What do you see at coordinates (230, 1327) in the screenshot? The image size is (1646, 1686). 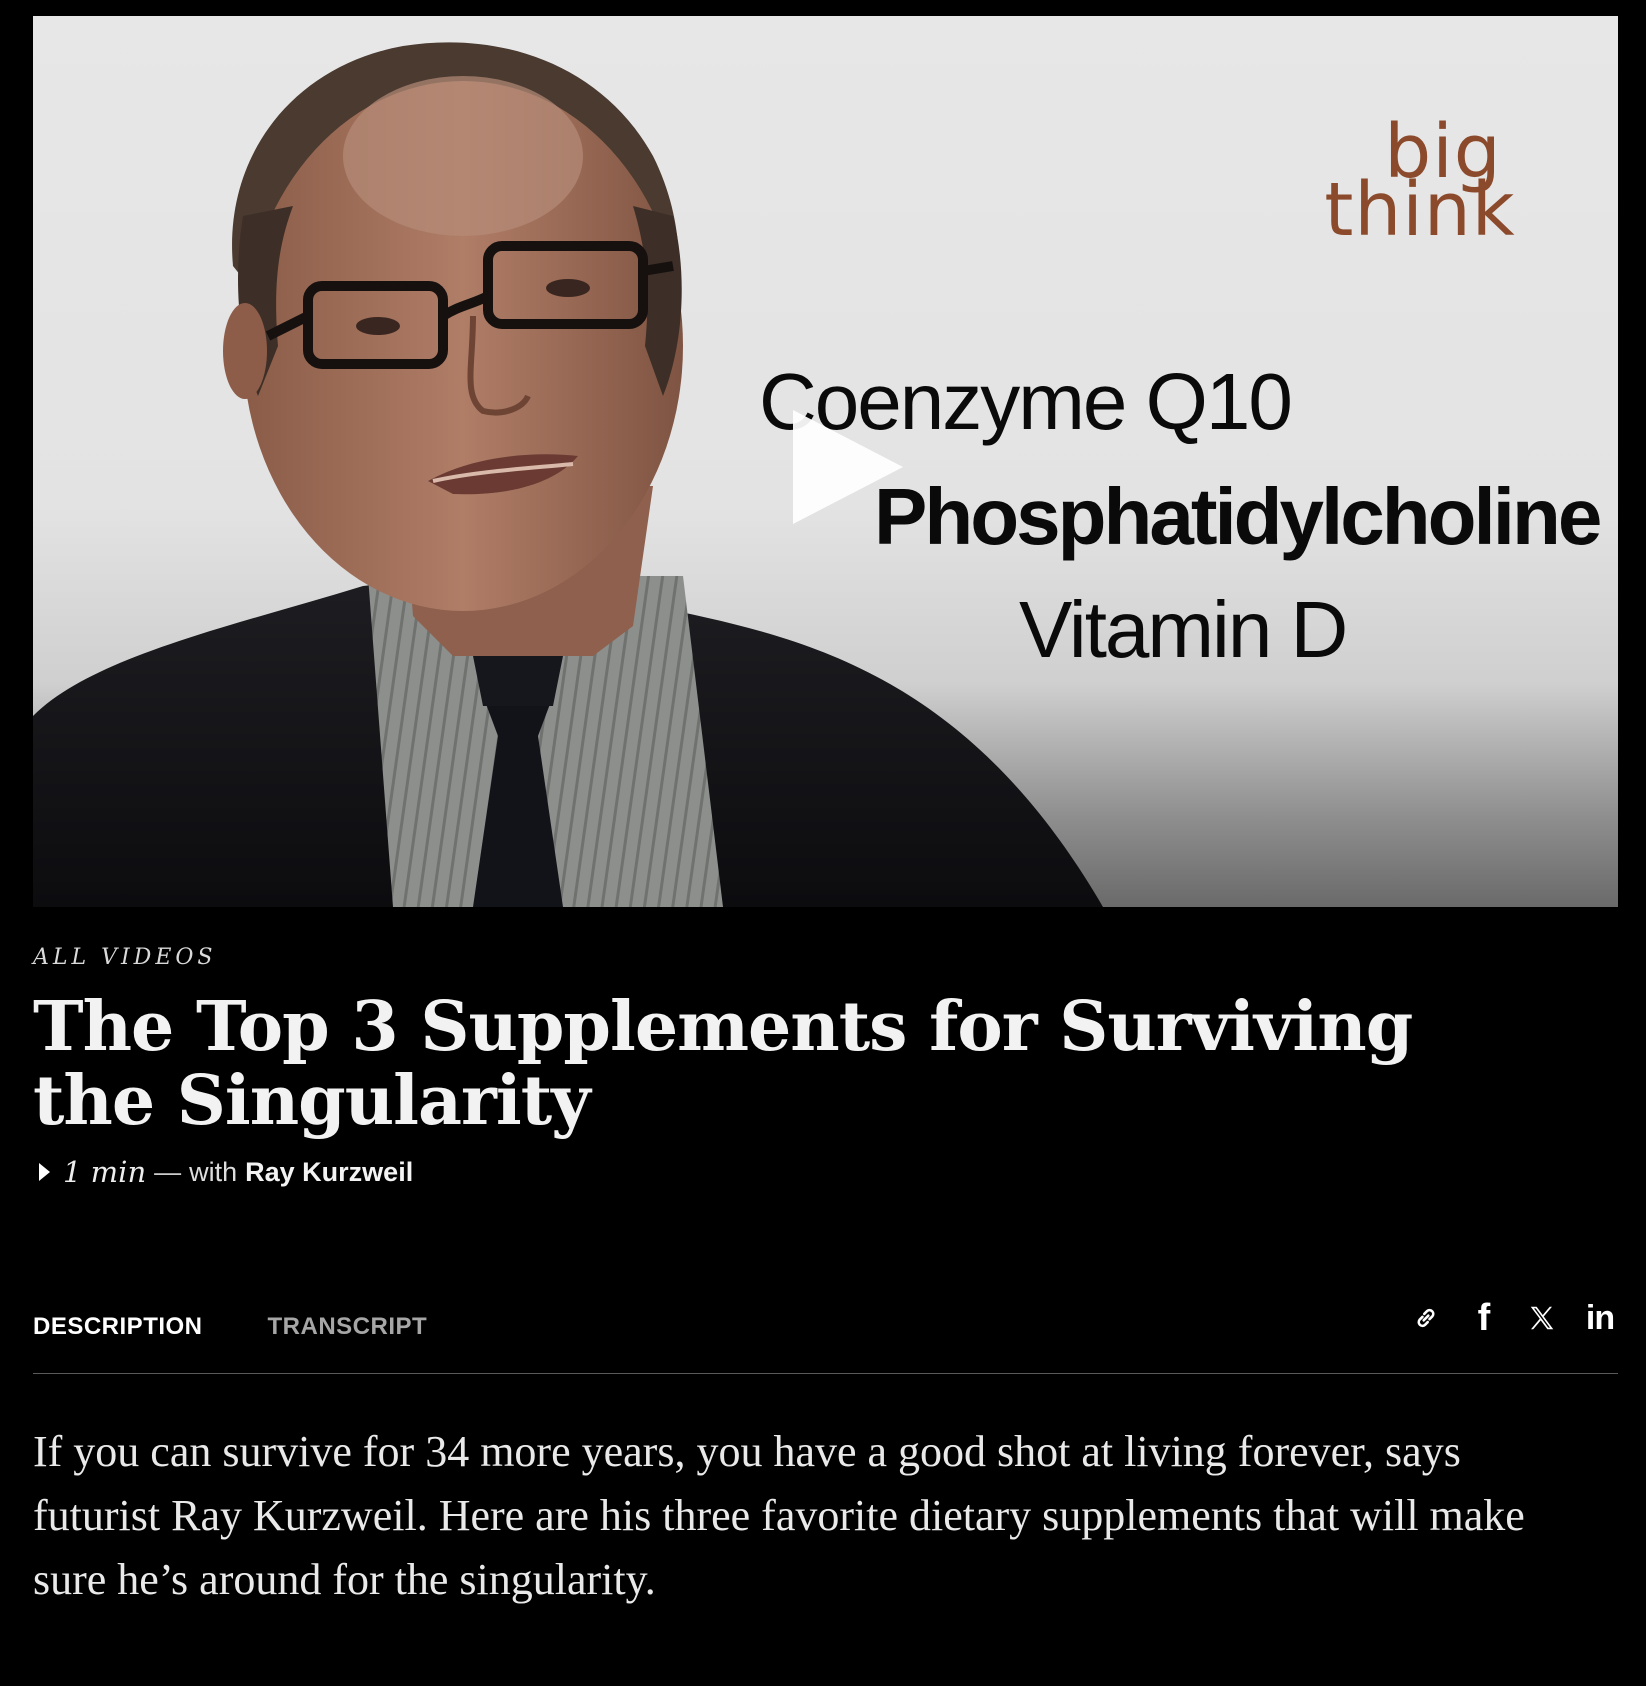 I see `content-tabs: DESCRIPTION TRANSCRIPT` at bounding box center [230, 1327].